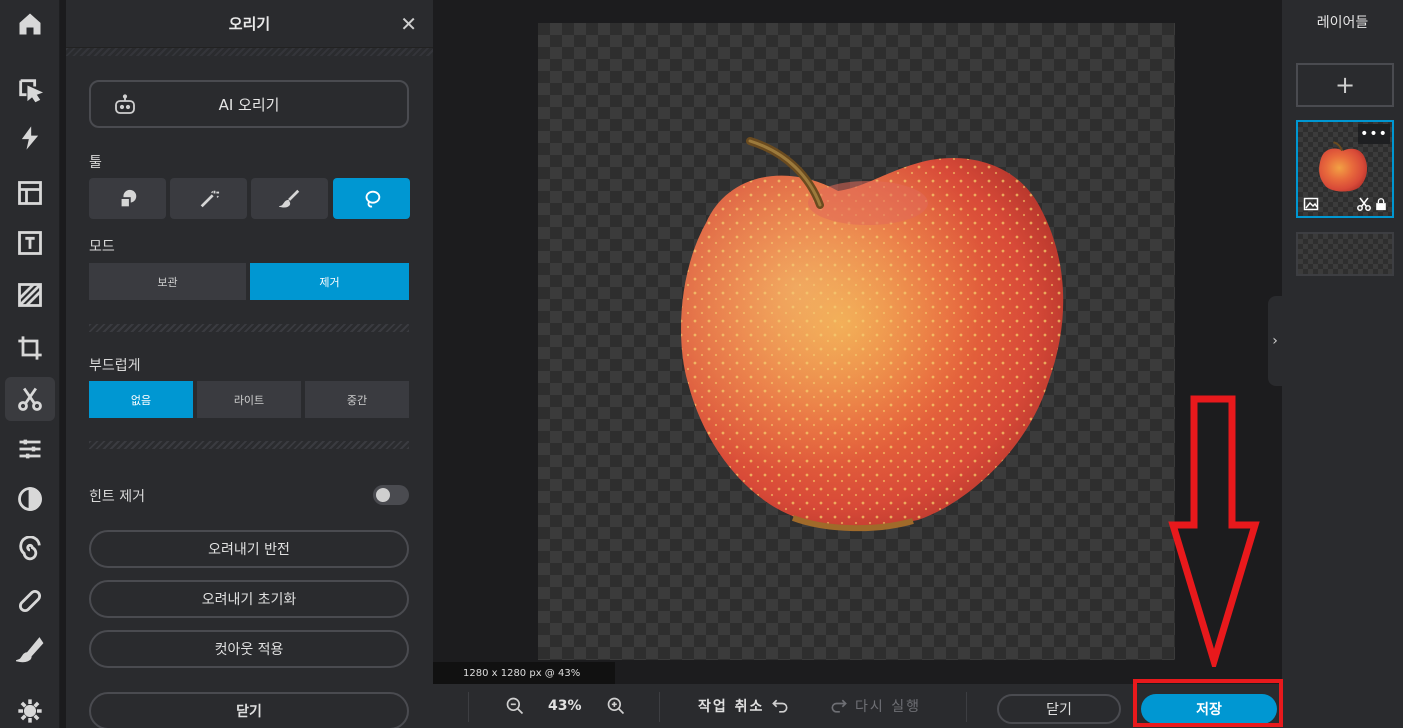 The image size is (1403, 728). I want to click on zoom-in-icon, so click(616, 706).